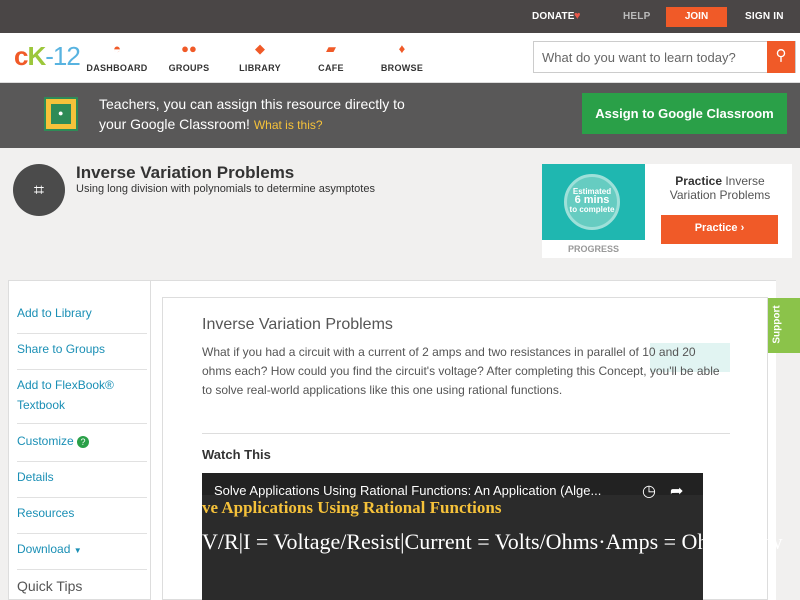 The width and height of the screenshot is (800, 600). What do you see at coordinates (77, 550) in the screenshot?
I see `caret-down-icon: ▼` at bounding box center [77, 550].